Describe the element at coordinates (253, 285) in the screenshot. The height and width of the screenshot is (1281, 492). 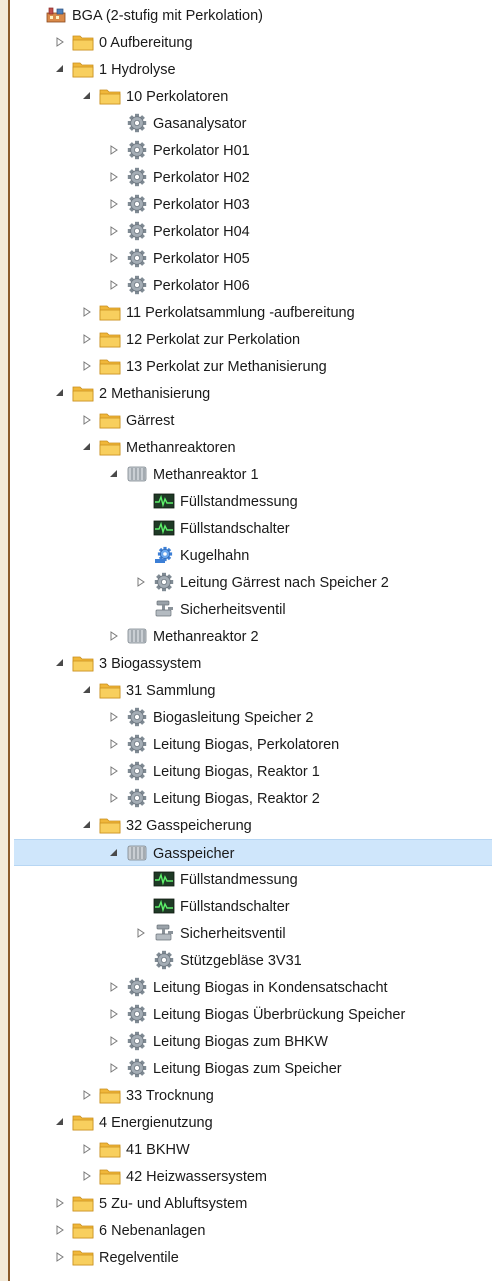
I see `tree-node: Perkolator H06` at that location.